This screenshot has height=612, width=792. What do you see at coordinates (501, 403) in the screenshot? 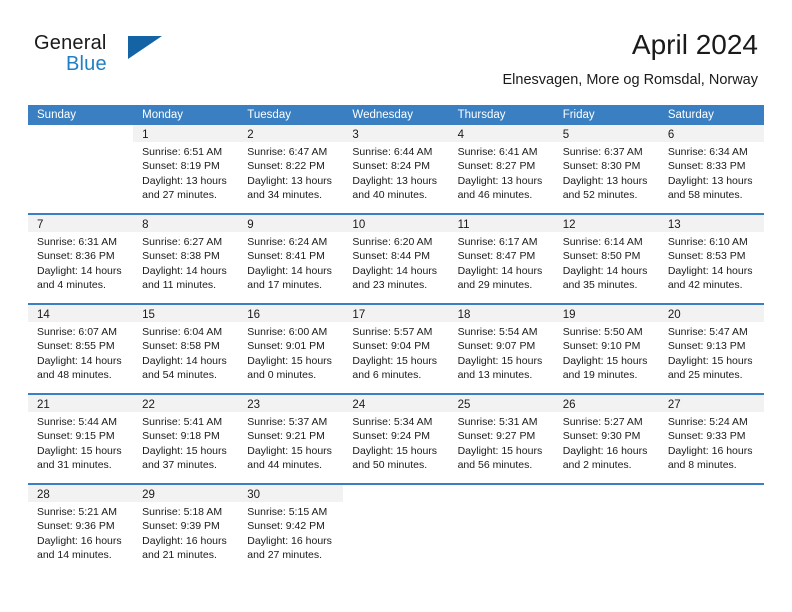
I see `day-number-band: 25` at bounding box center [501, 403].